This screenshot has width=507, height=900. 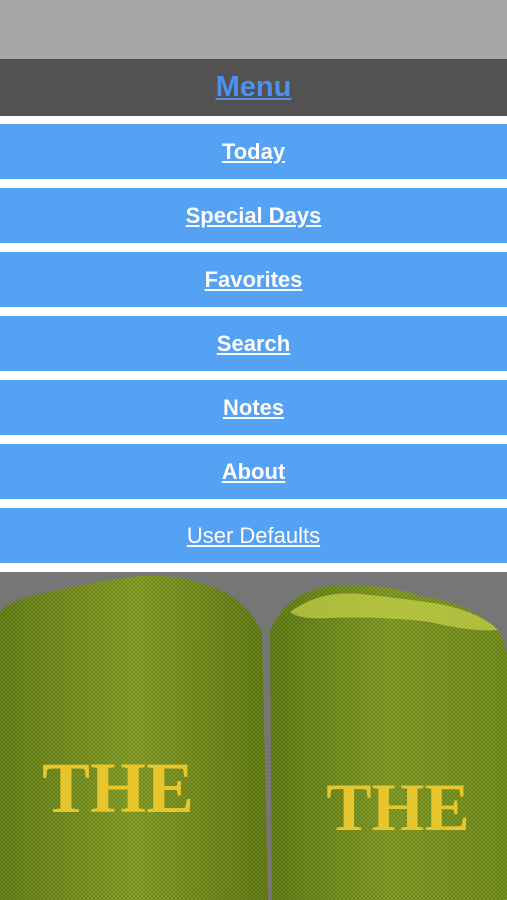 I want to click on book-right-title: THE, so click(x=398, y=807).